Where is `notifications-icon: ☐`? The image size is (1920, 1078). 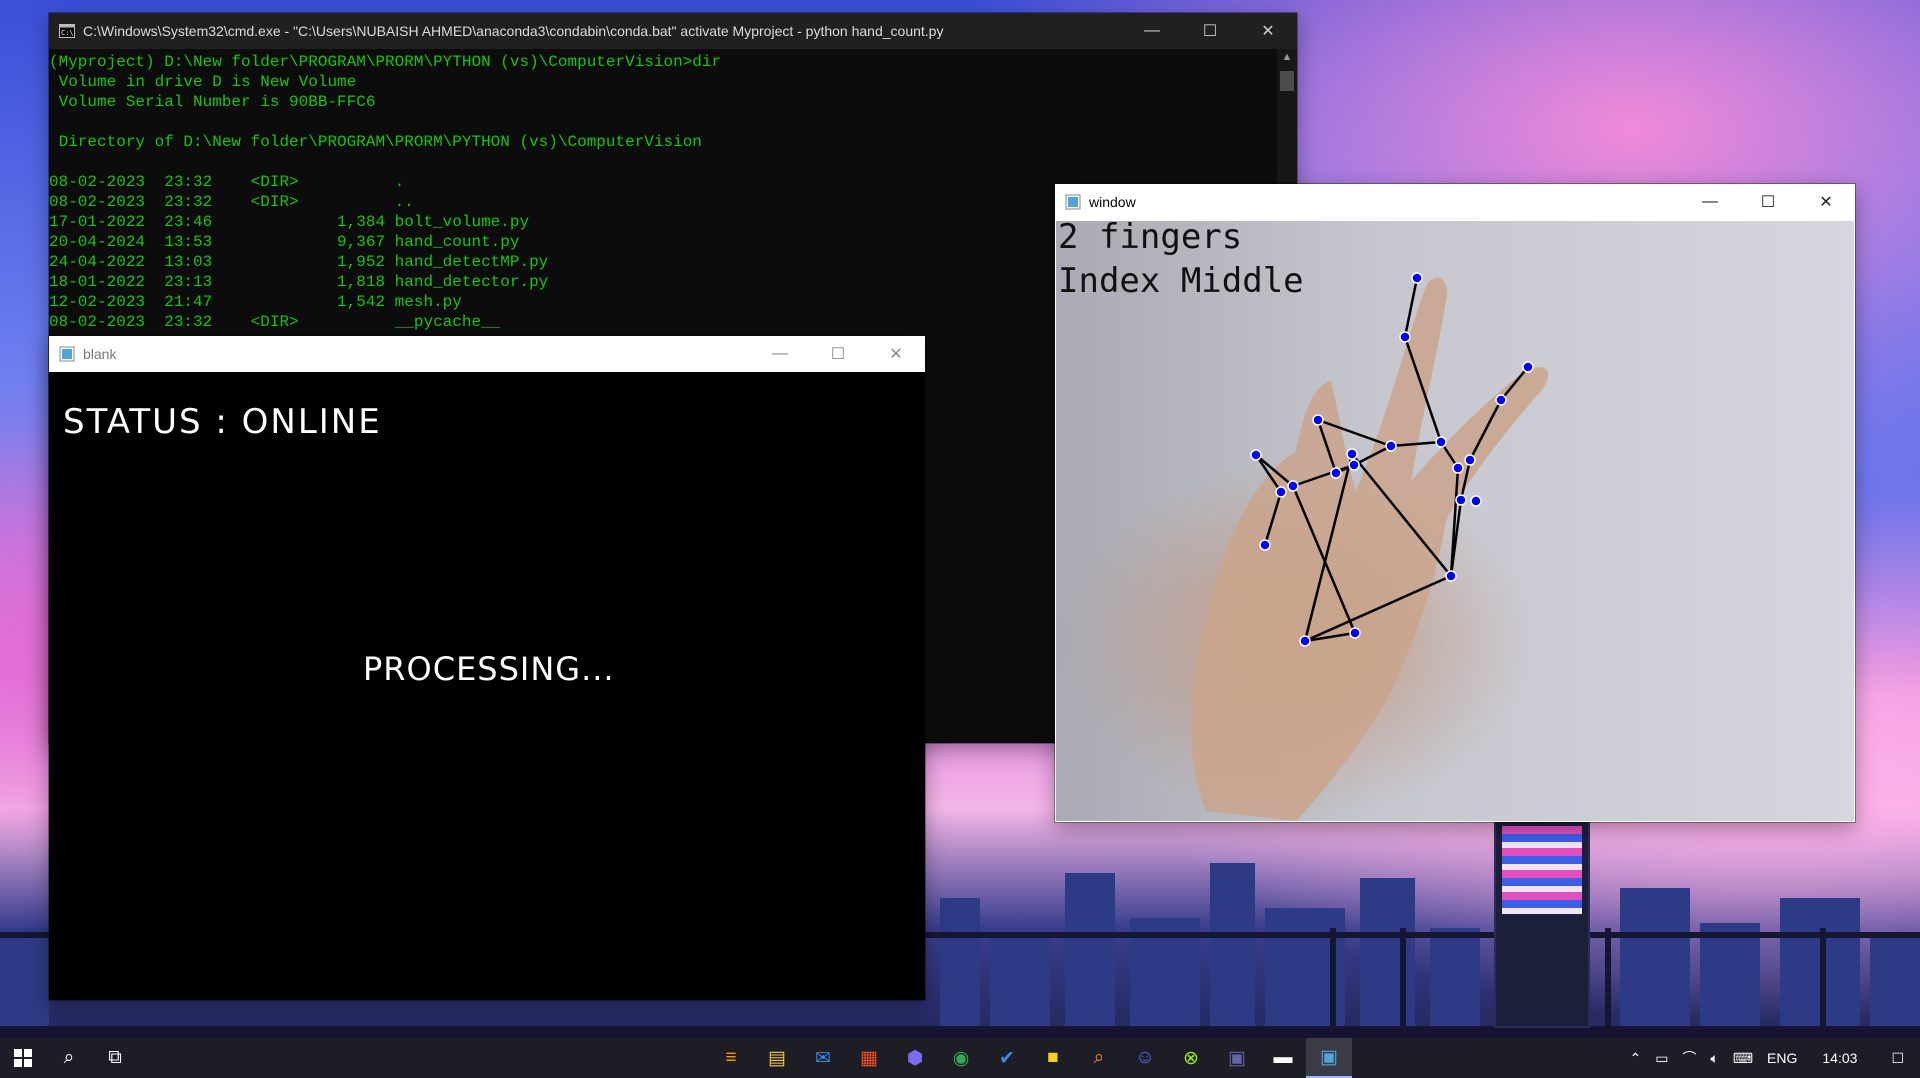
notifications-icon: ☐ is located at coordinates (1897, 1058).